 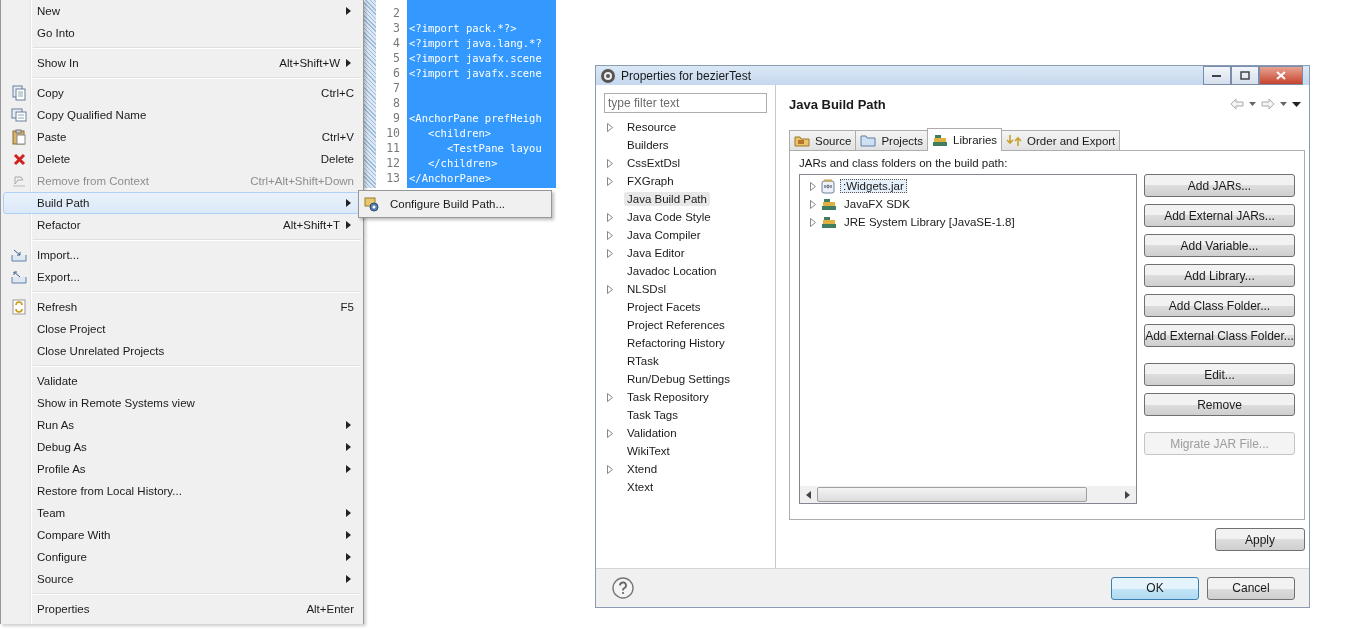 I want to click on menu-item: Delete Delete, so click(x=182, y=159).